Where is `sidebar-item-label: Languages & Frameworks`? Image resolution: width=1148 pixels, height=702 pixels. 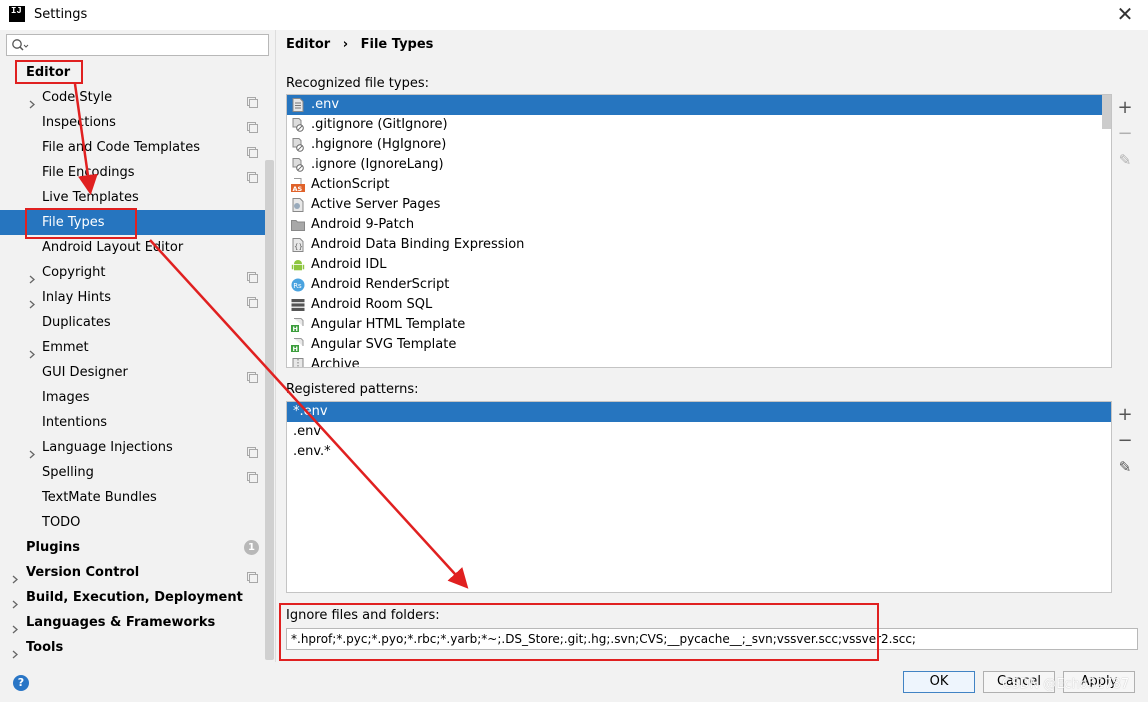 sidebar-item-label: Languages & Frameworks is located at coordinates (121, 622).